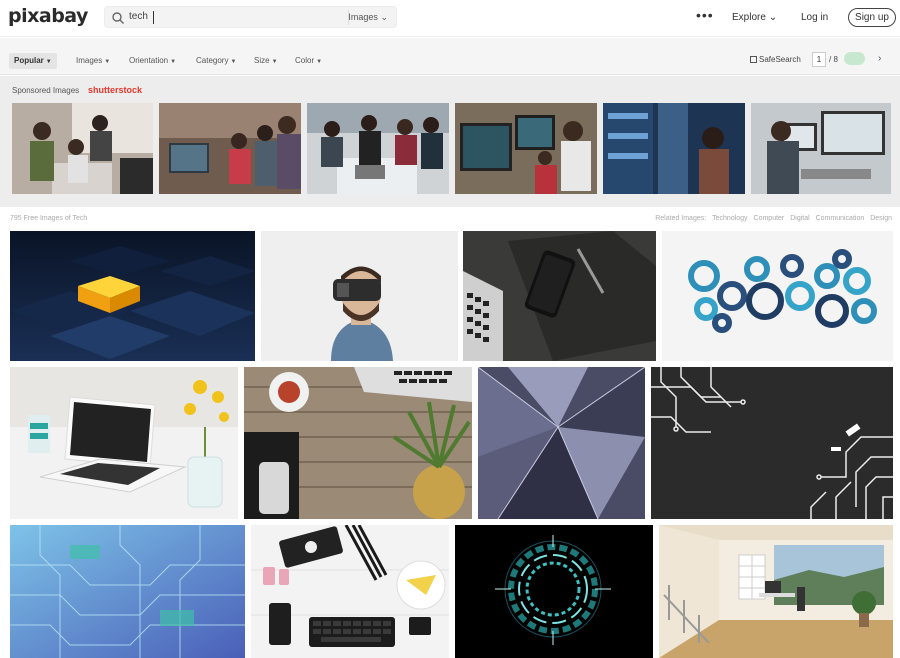 This screenshot has height=658, width=900. I want to click on next-page-button, so click(854, 58).